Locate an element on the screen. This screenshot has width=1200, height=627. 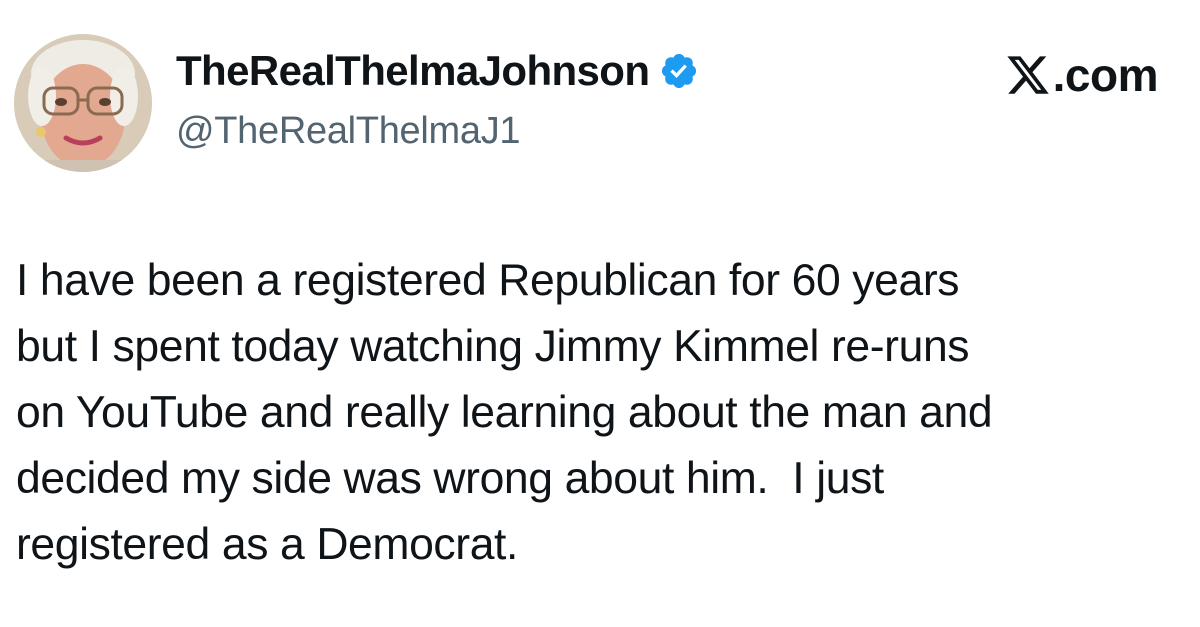
display-name: TheRealThelmaJohnson is located at coordinates (437, 71).